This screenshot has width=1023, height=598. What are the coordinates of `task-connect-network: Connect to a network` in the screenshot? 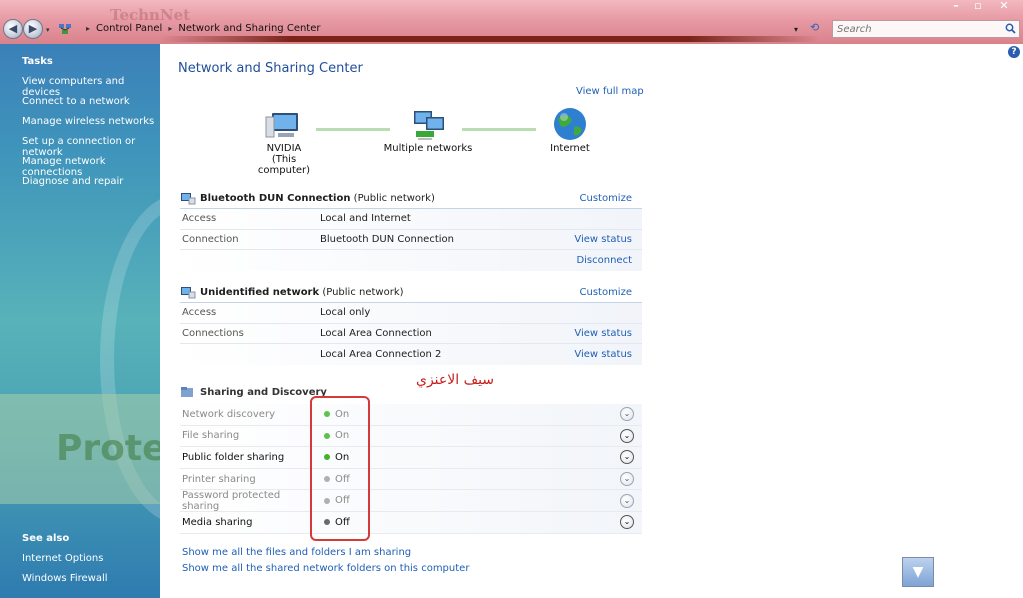 It's located at (91, 106).